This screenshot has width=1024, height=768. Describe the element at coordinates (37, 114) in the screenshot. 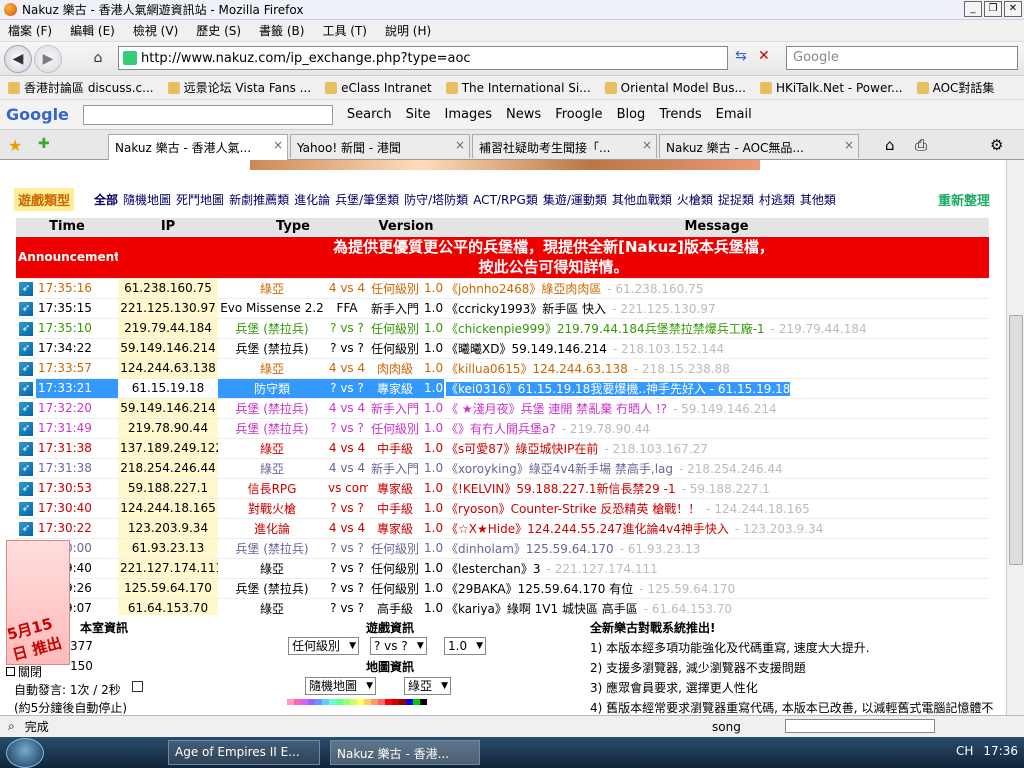

I see `google-logo: Google` at that location.